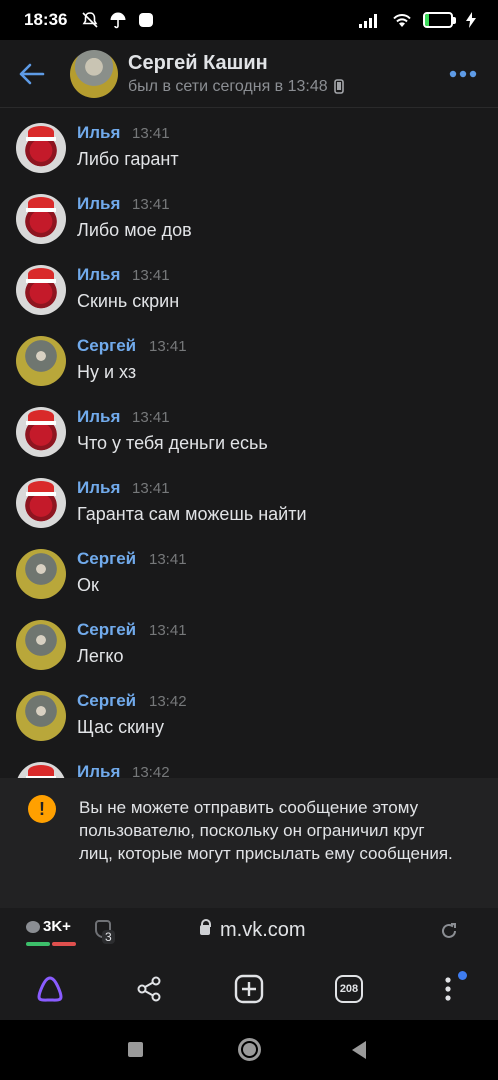  What do you see at coordinates (118, 20) in the screenshot?
I see `umbrella-icon` at bounding box center [118, 20].